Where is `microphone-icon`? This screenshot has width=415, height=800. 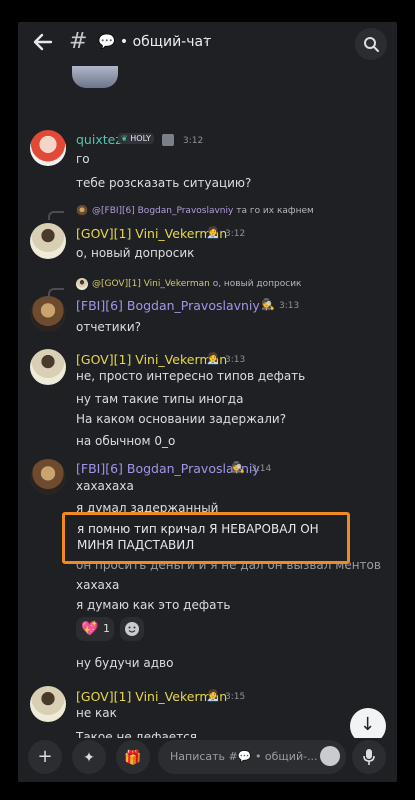
microphone-icon is located at coordinates (369, 757).